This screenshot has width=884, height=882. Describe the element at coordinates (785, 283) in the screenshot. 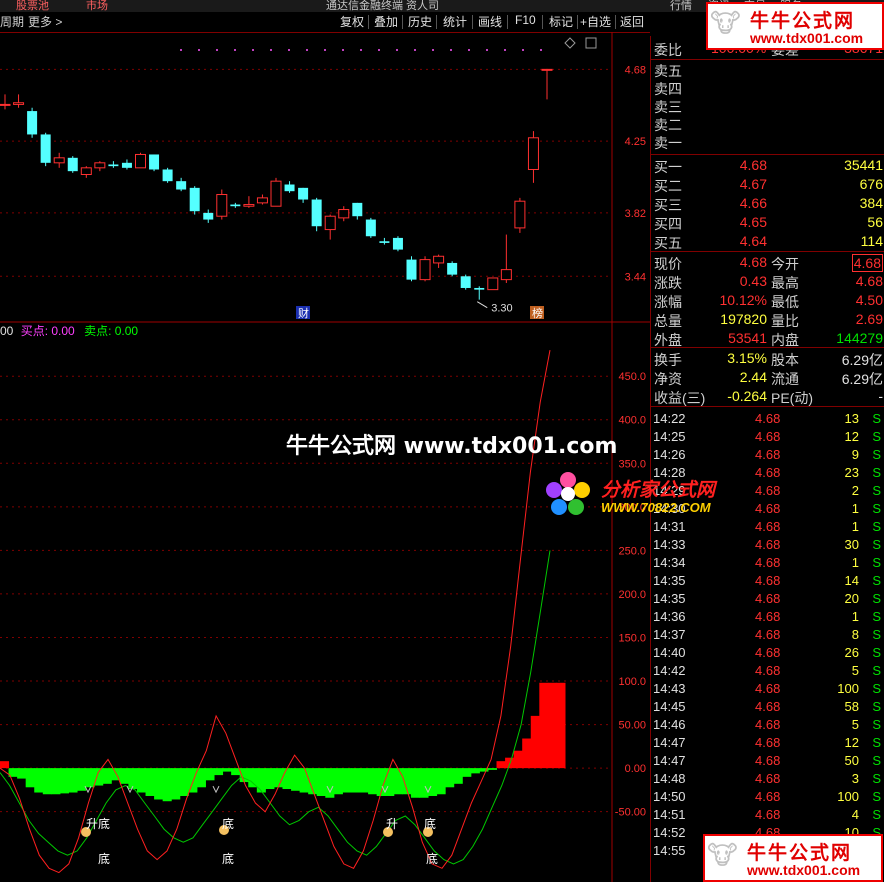

I see `stat-label-2: 最高` at that location.